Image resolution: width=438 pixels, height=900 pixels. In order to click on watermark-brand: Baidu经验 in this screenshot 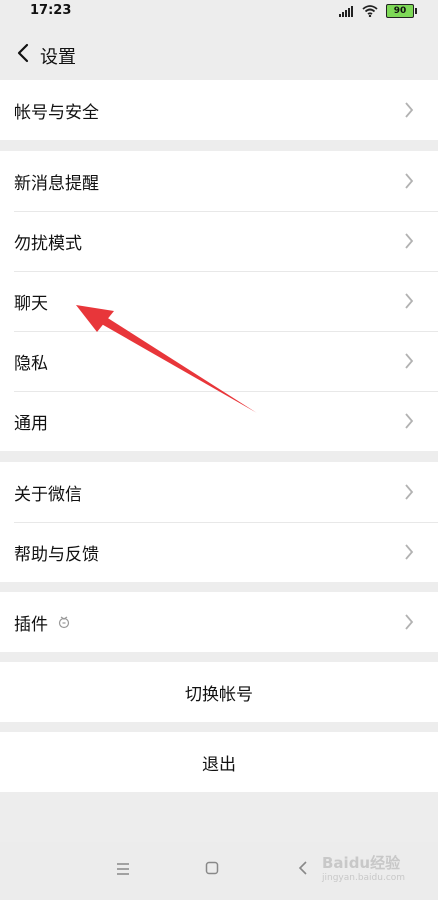, I will do `click(361, 863)`.